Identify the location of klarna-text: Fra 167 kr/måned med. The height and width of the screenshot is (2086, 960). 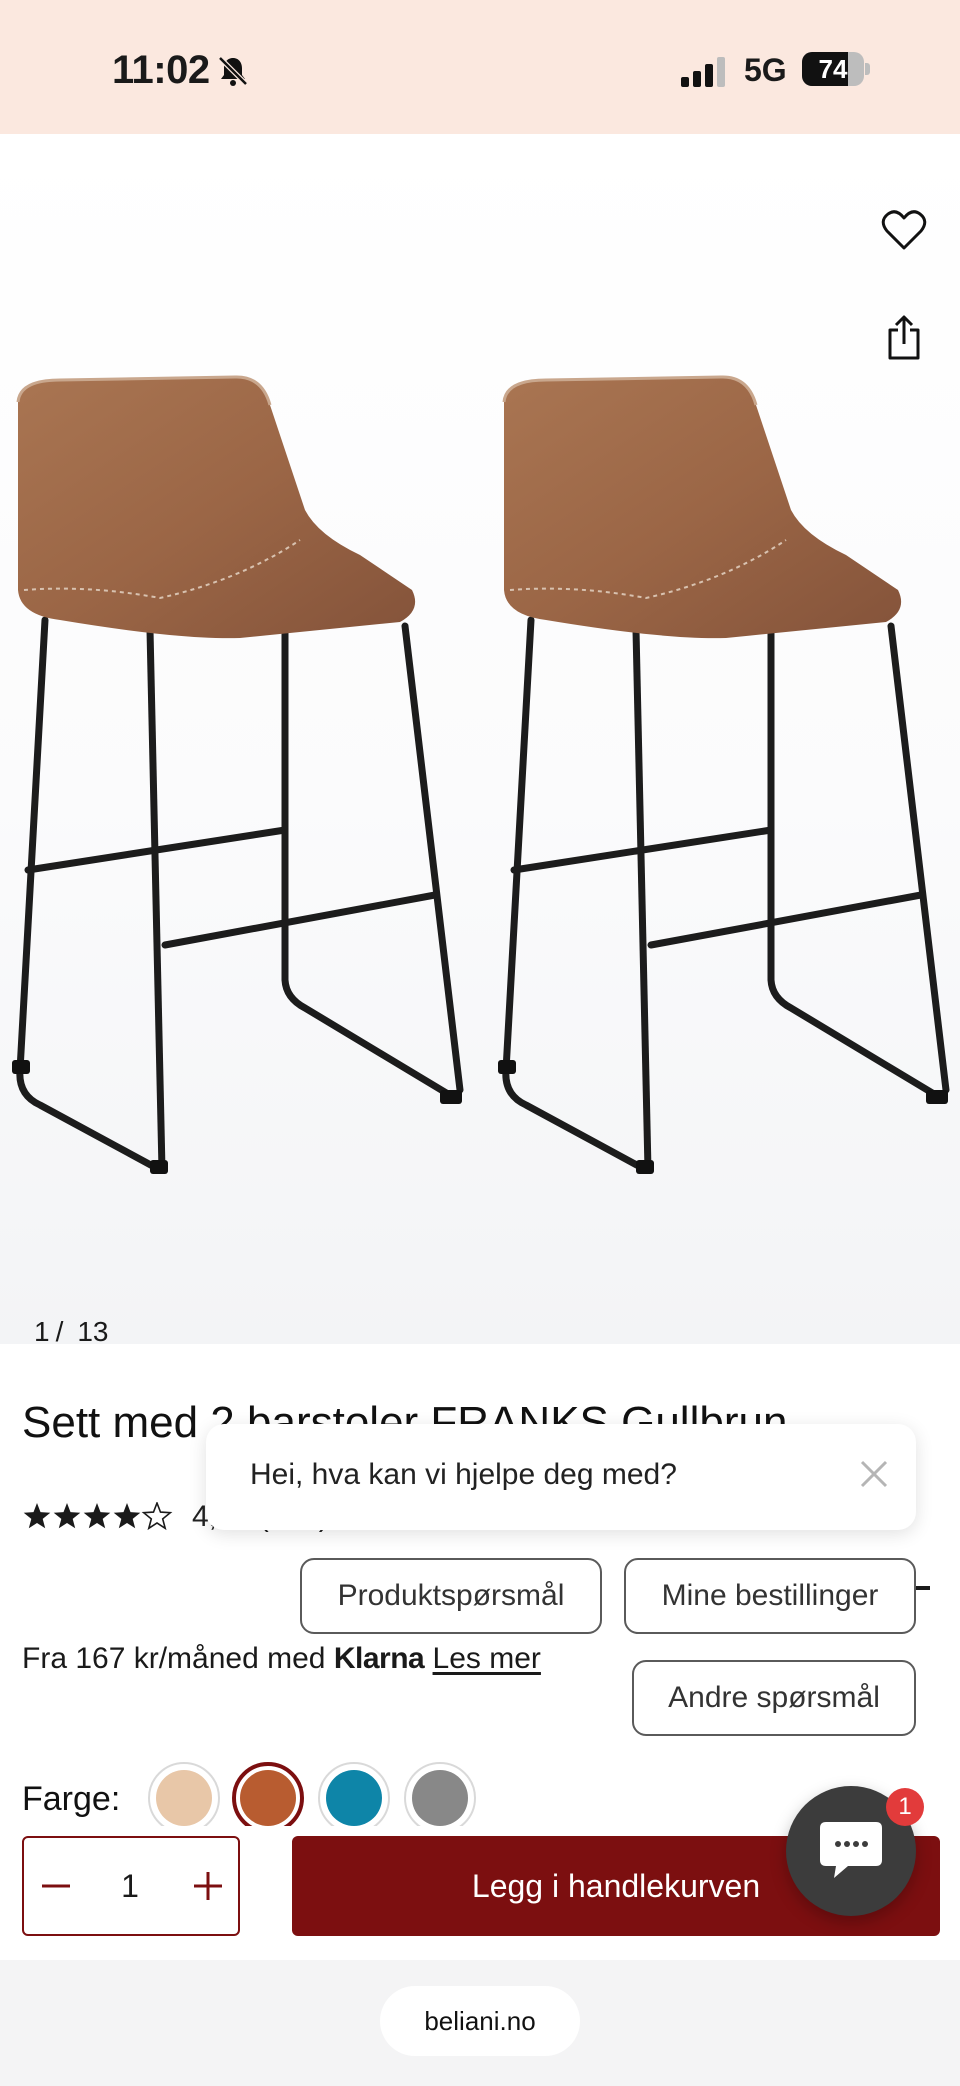
(174, 1658).